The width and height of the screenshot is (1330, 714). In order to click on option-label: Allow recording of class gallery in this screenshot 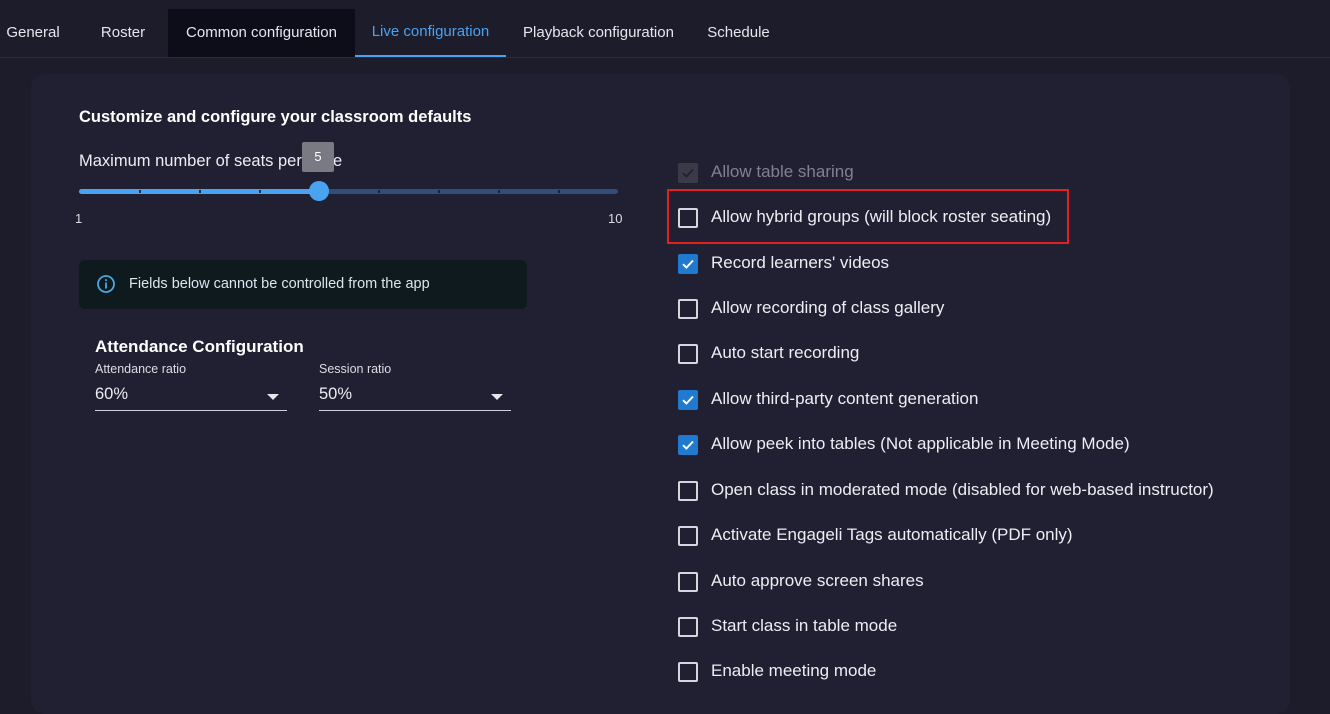, I will do `click(828, 307)`.